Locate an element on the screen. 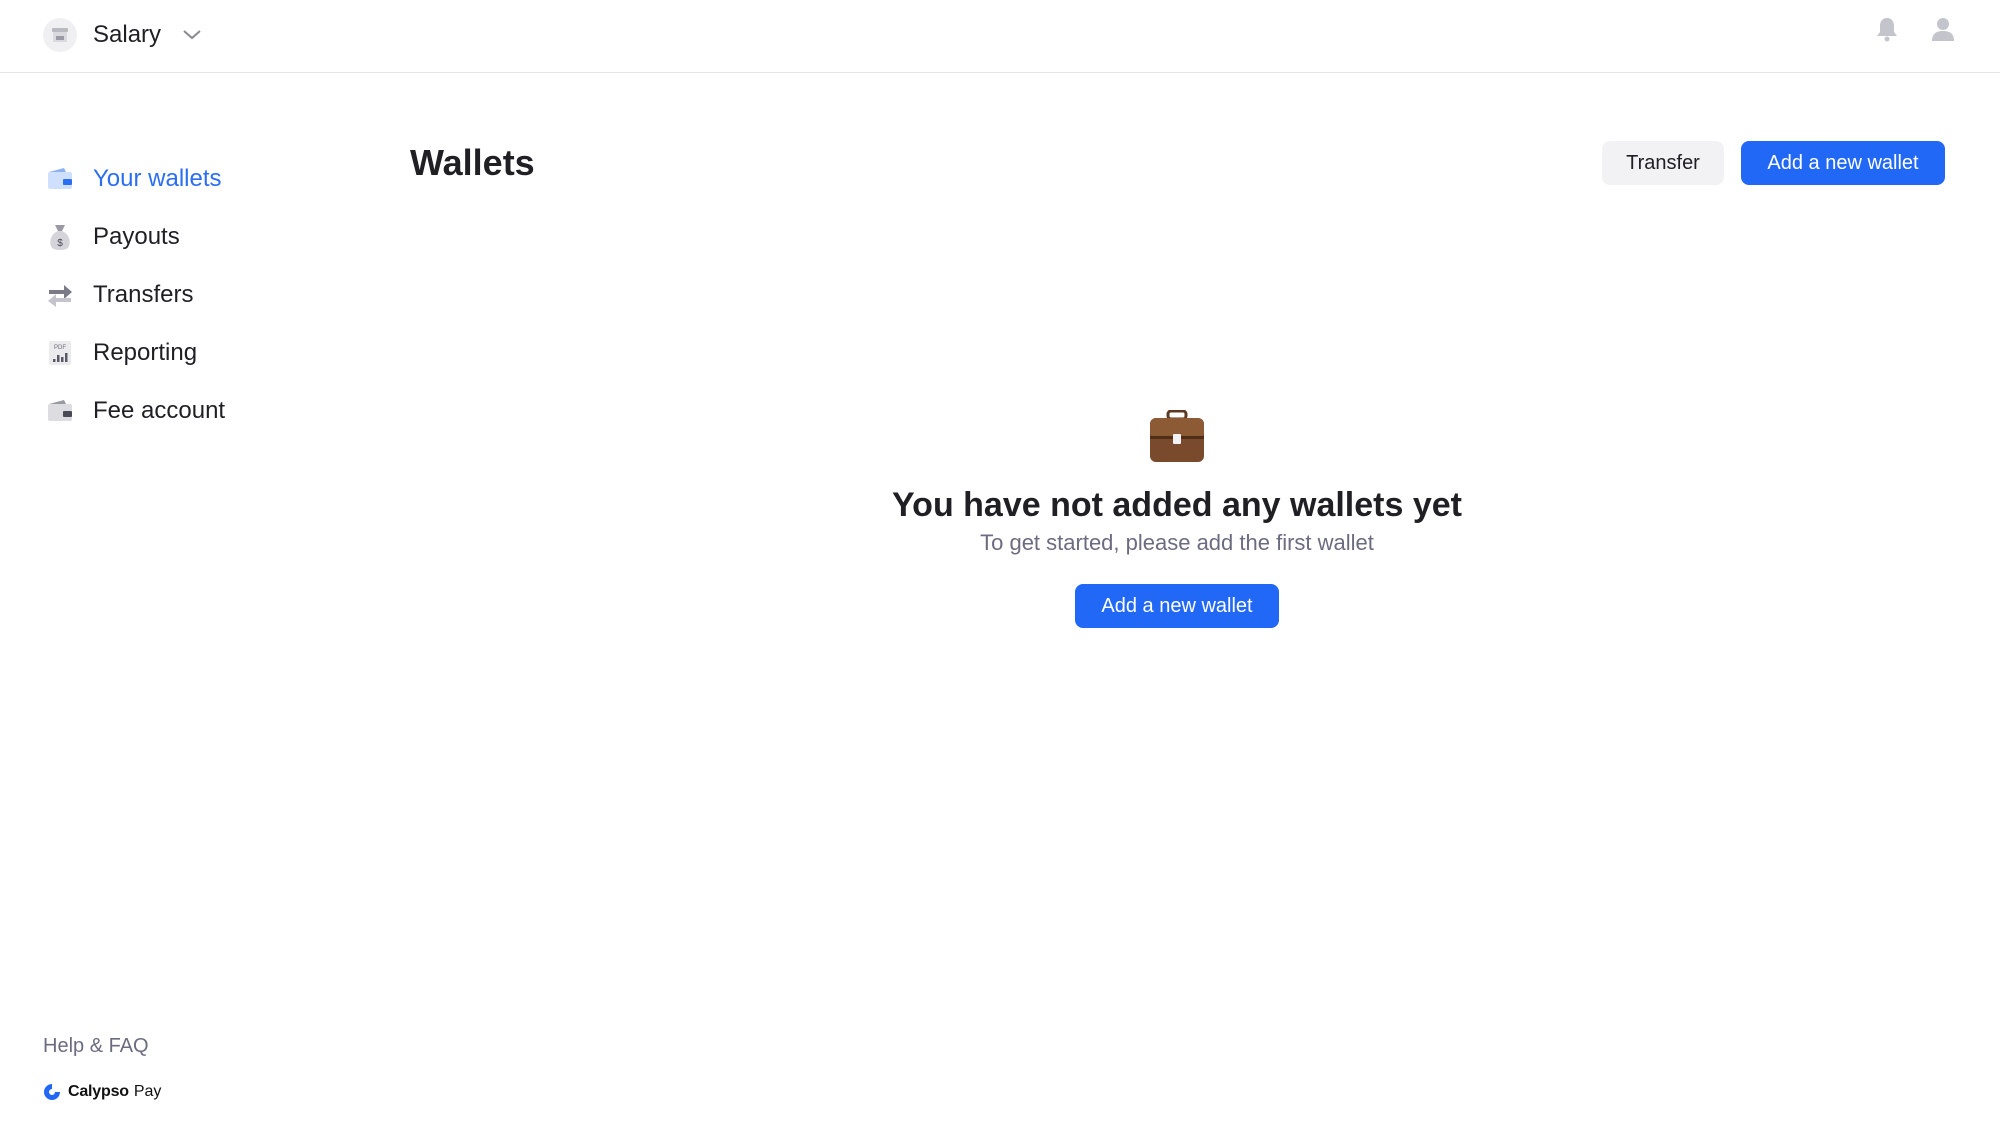 The height and width of the screenshot is (1126, 2000). org-avatar is located at coordinates (60, 35).